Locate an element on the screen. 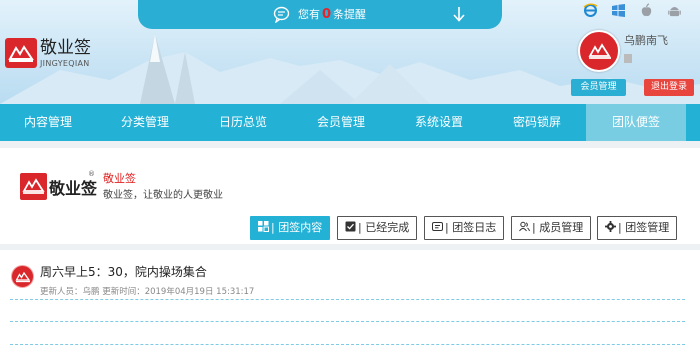 This screenshot has width=700, height=355. apple-icon is located at coordinates (646, 10).